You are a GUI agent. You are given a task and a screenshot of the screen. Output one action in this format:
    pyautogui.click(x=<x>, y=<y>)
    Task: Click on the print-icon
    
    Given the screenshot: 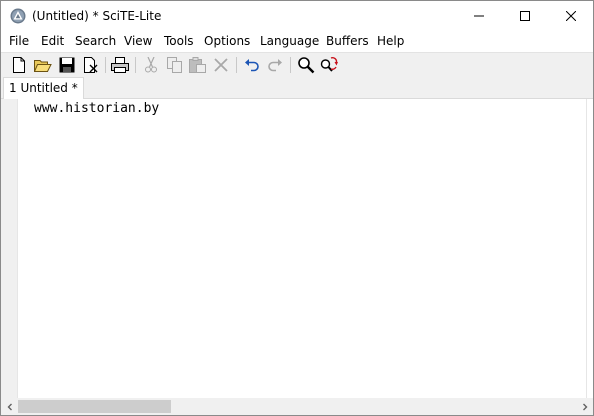 What is the action you would take?
    pyautogui.click(x=120, y=65)
    